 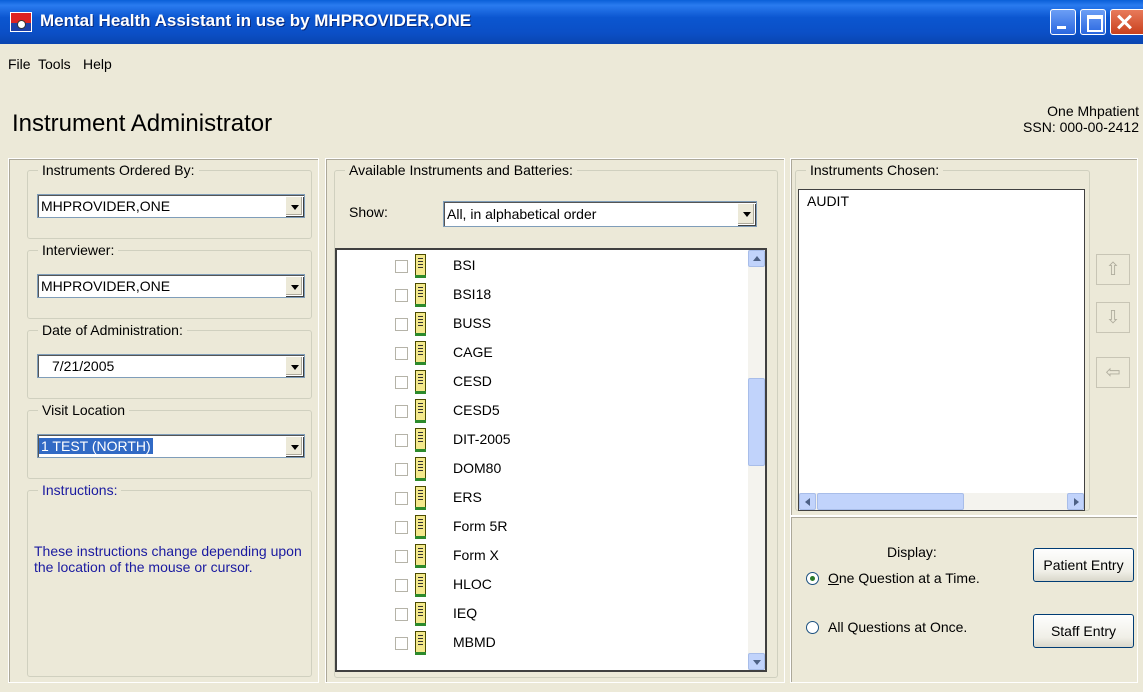 What do you see at coordinates (756, 661) in the screenshot?
I see `scroll-down-button` at bounding box center [756, 661].